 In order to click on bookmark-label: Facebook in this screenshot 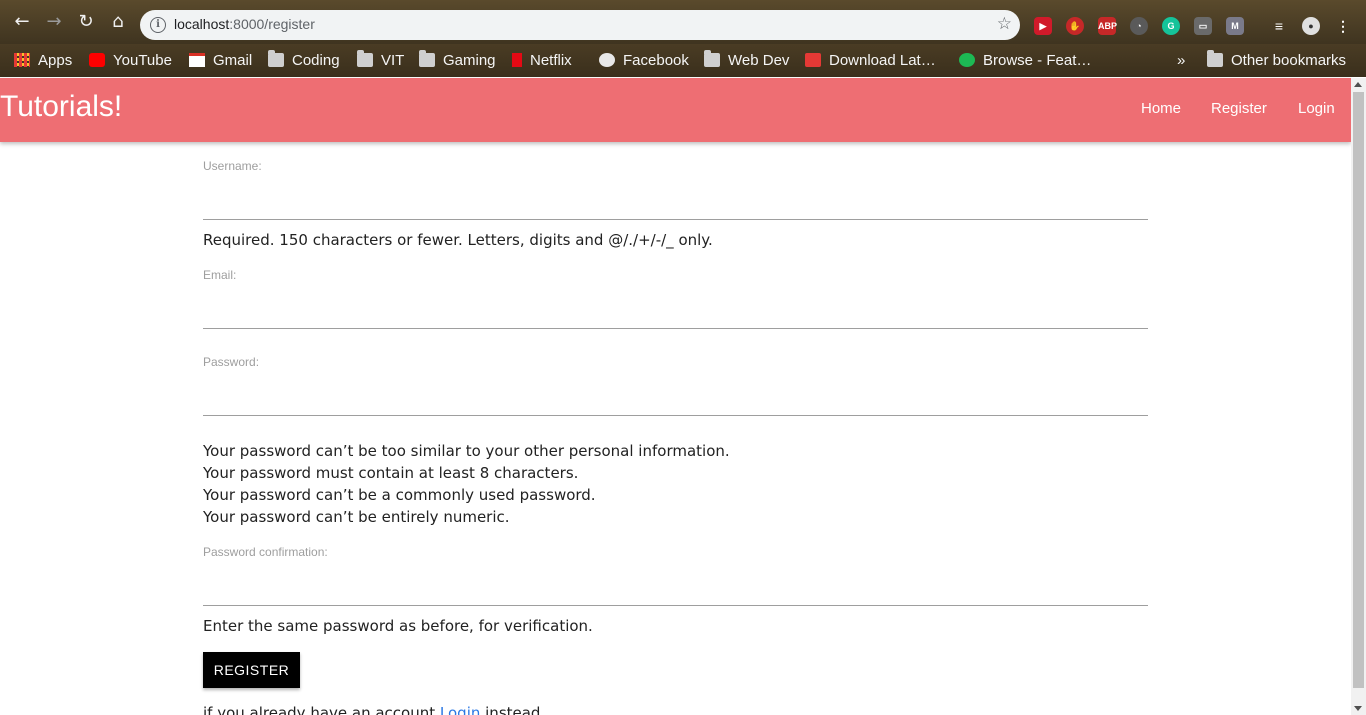, I will do `click(656, 60)`.